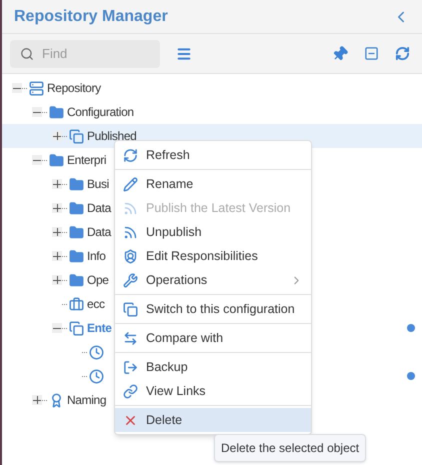  I want to click on tree-label: Ope, so click(98, 280).